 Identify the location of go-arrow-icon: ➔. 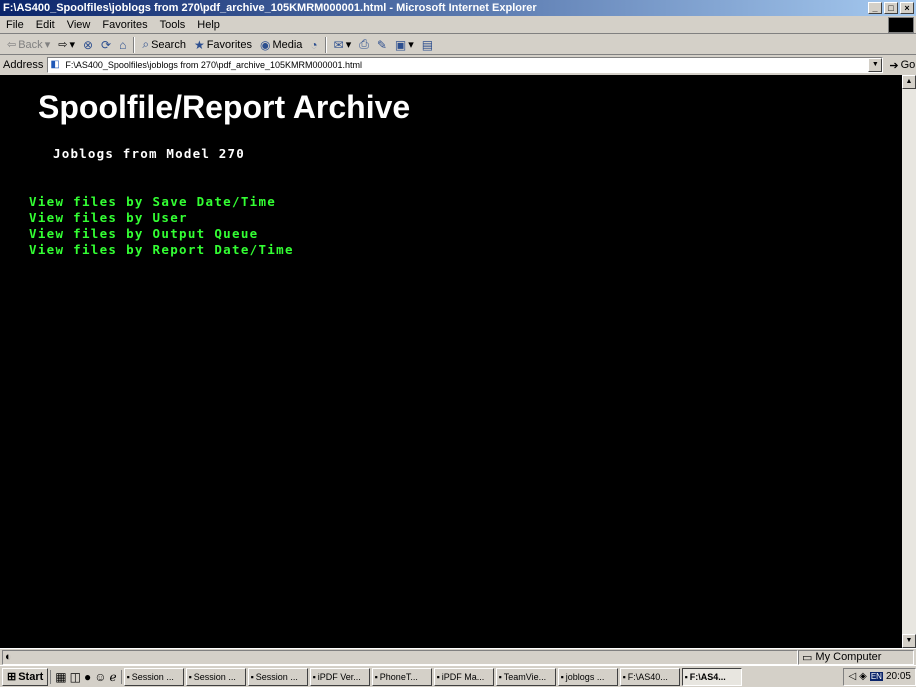
(894, 65).